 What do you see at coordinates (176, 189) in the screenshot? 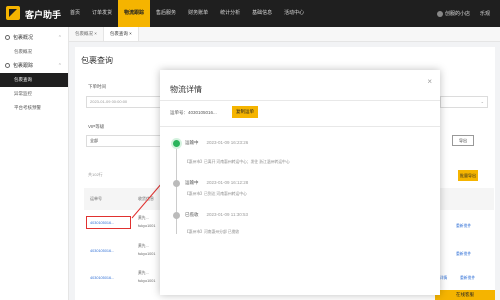
I see `timeline-line` at bounding box center [176, 189].